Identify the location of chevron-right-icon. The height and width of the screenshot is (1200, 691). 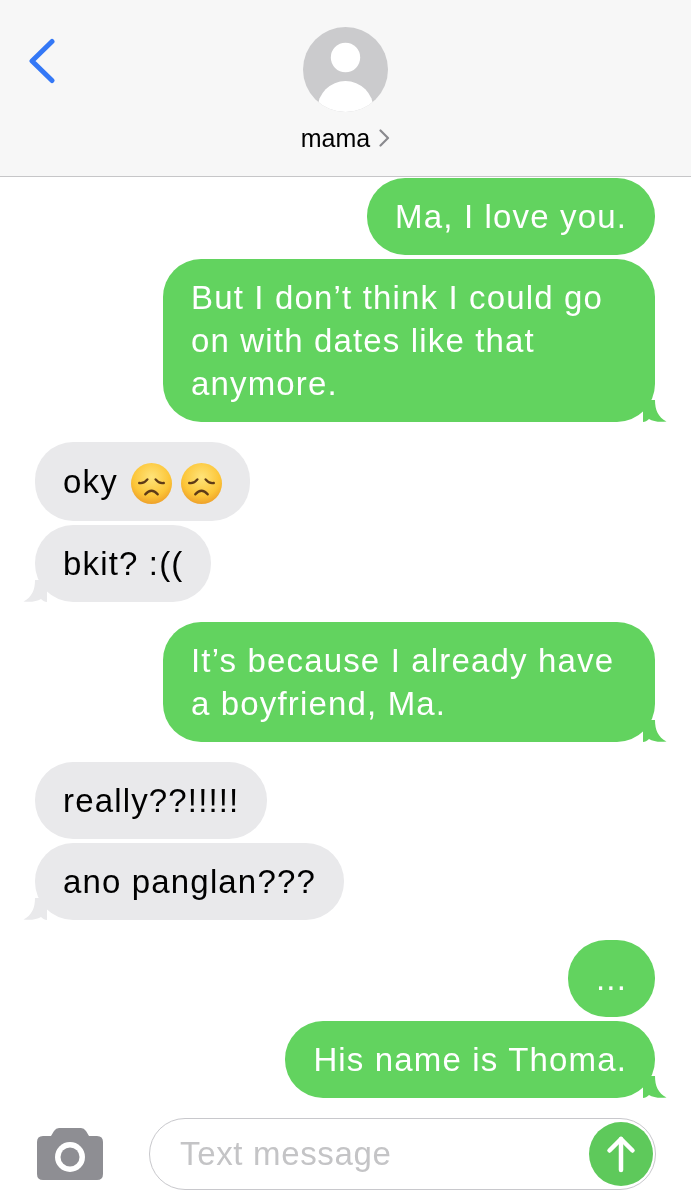
(385, 138).